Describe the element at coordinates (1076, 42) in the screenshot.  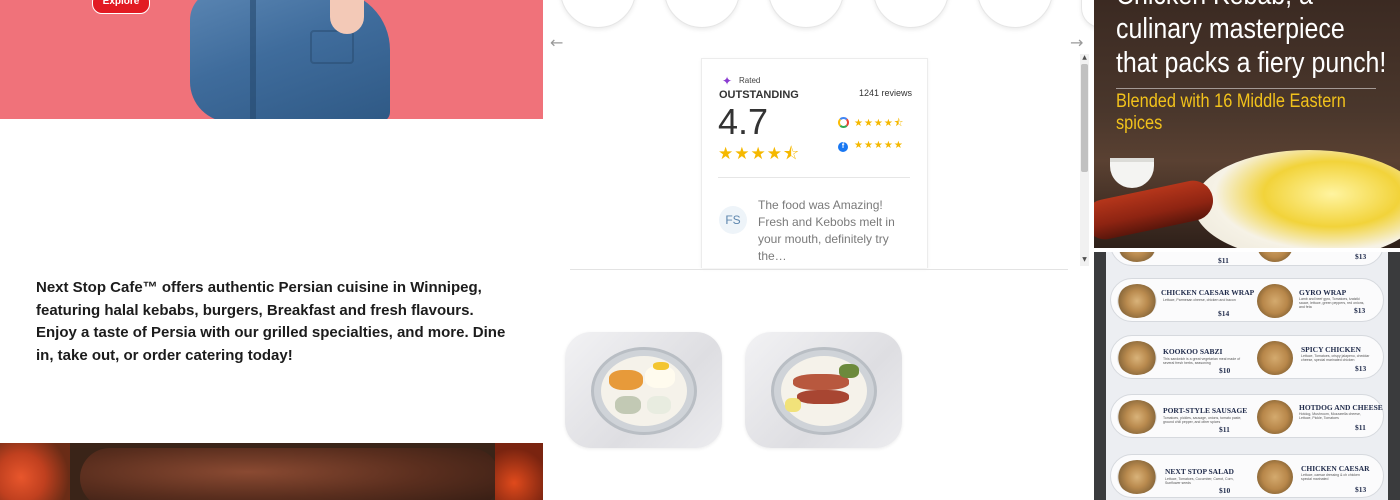
I see `arrow-right-icon: →` at that location.